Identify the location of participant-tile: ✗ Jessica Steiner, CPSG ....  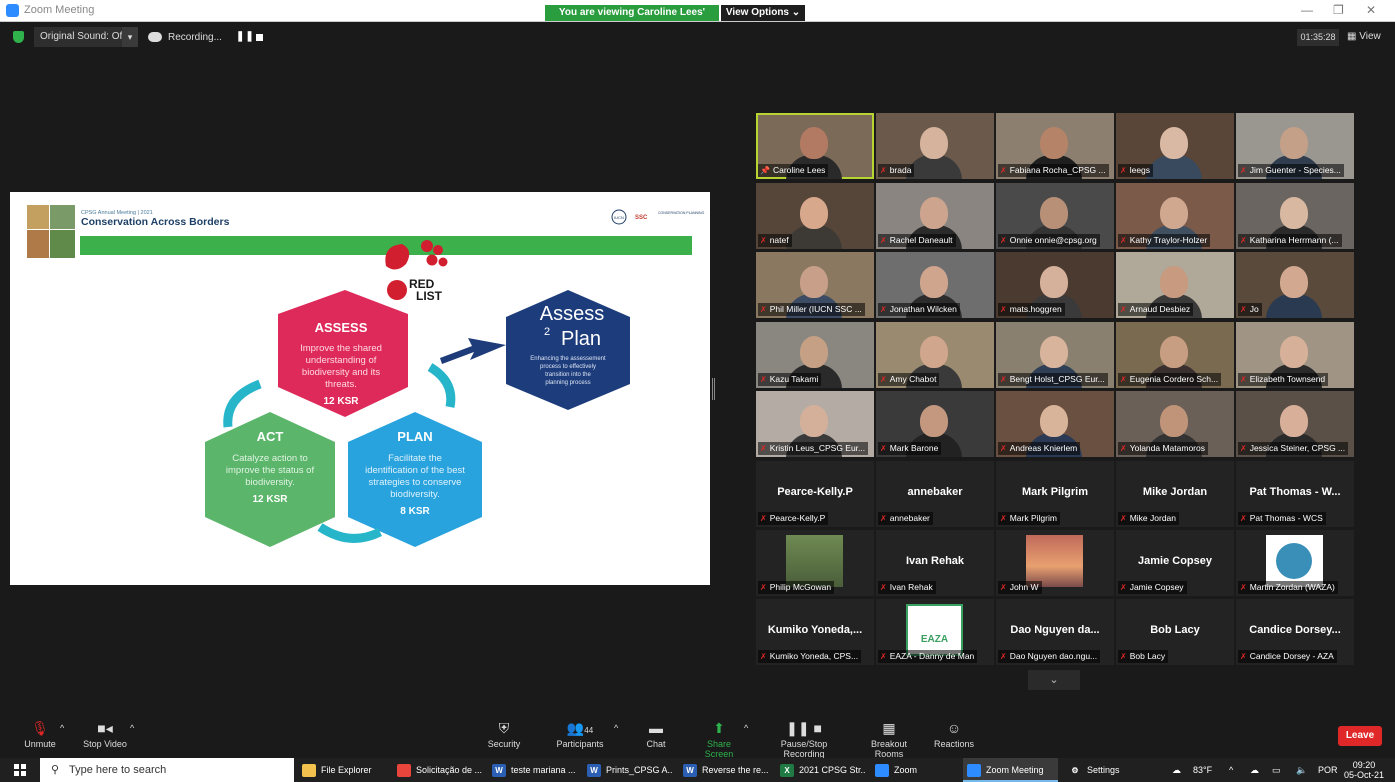
(1295, 424).